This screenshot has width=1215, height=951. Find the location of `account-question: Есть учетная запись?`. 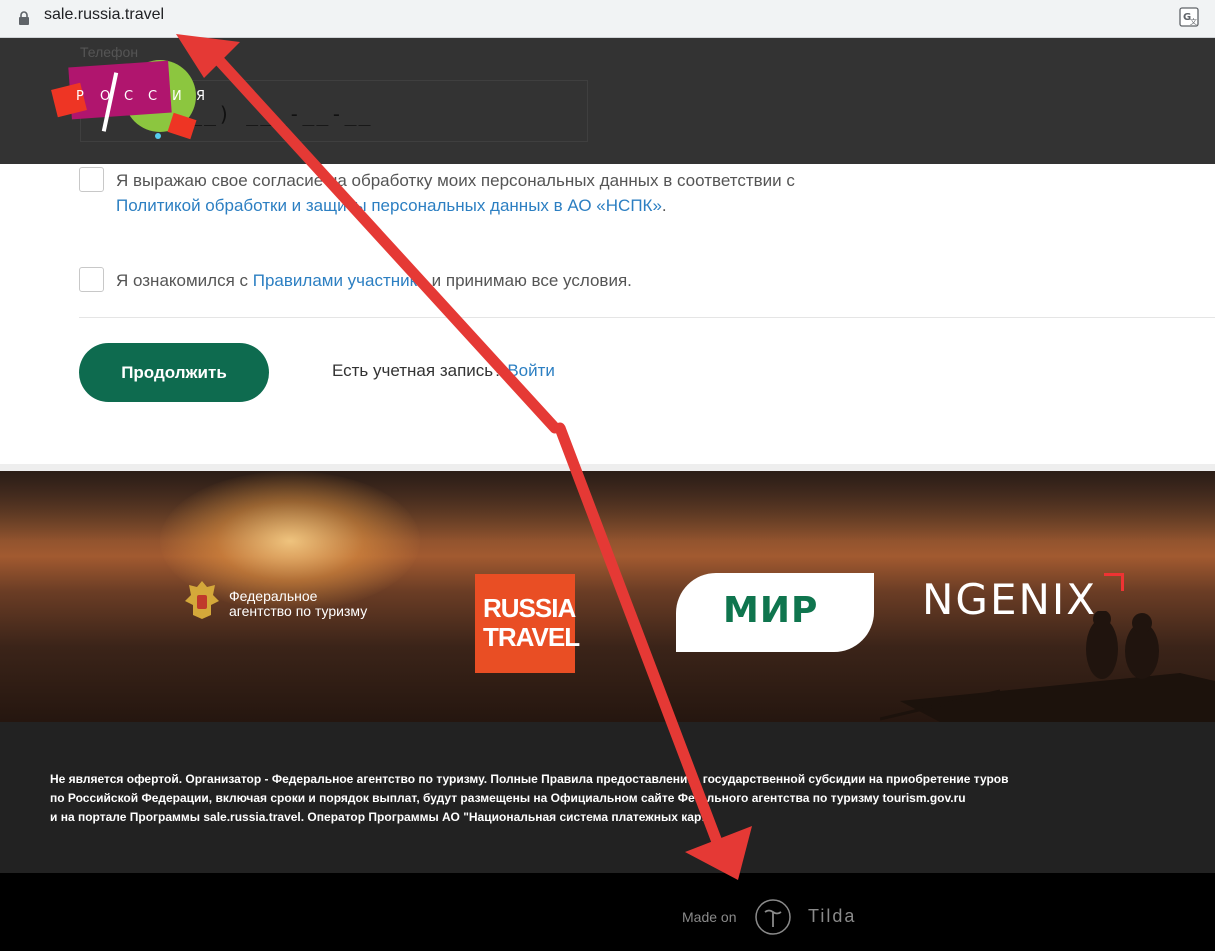

account-question: Есть учетная запись? is located at coordinates (420, 370).